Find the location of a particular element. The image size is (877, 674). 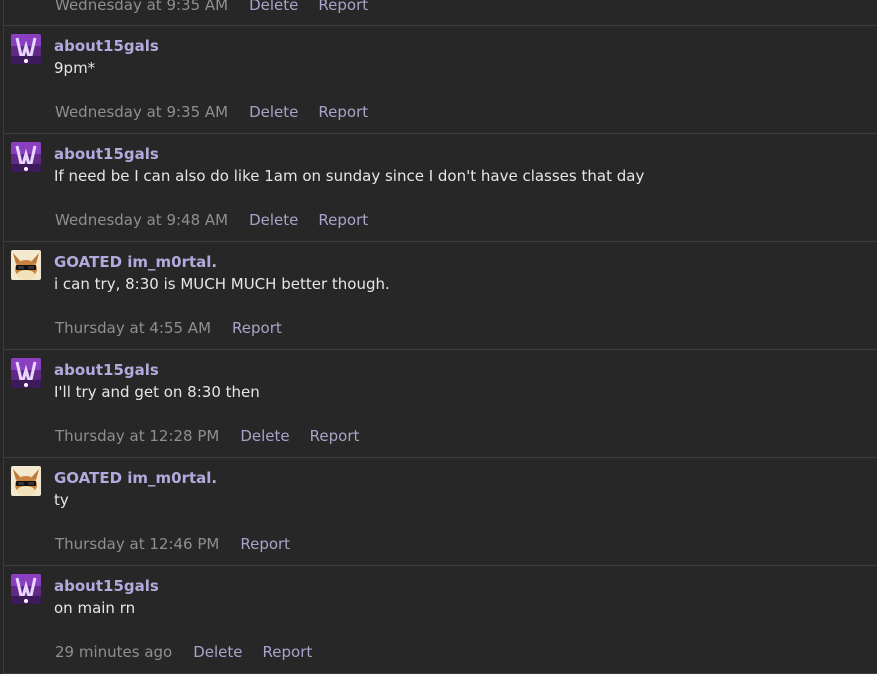

message-text: ty is located at coordinates (61, 500).